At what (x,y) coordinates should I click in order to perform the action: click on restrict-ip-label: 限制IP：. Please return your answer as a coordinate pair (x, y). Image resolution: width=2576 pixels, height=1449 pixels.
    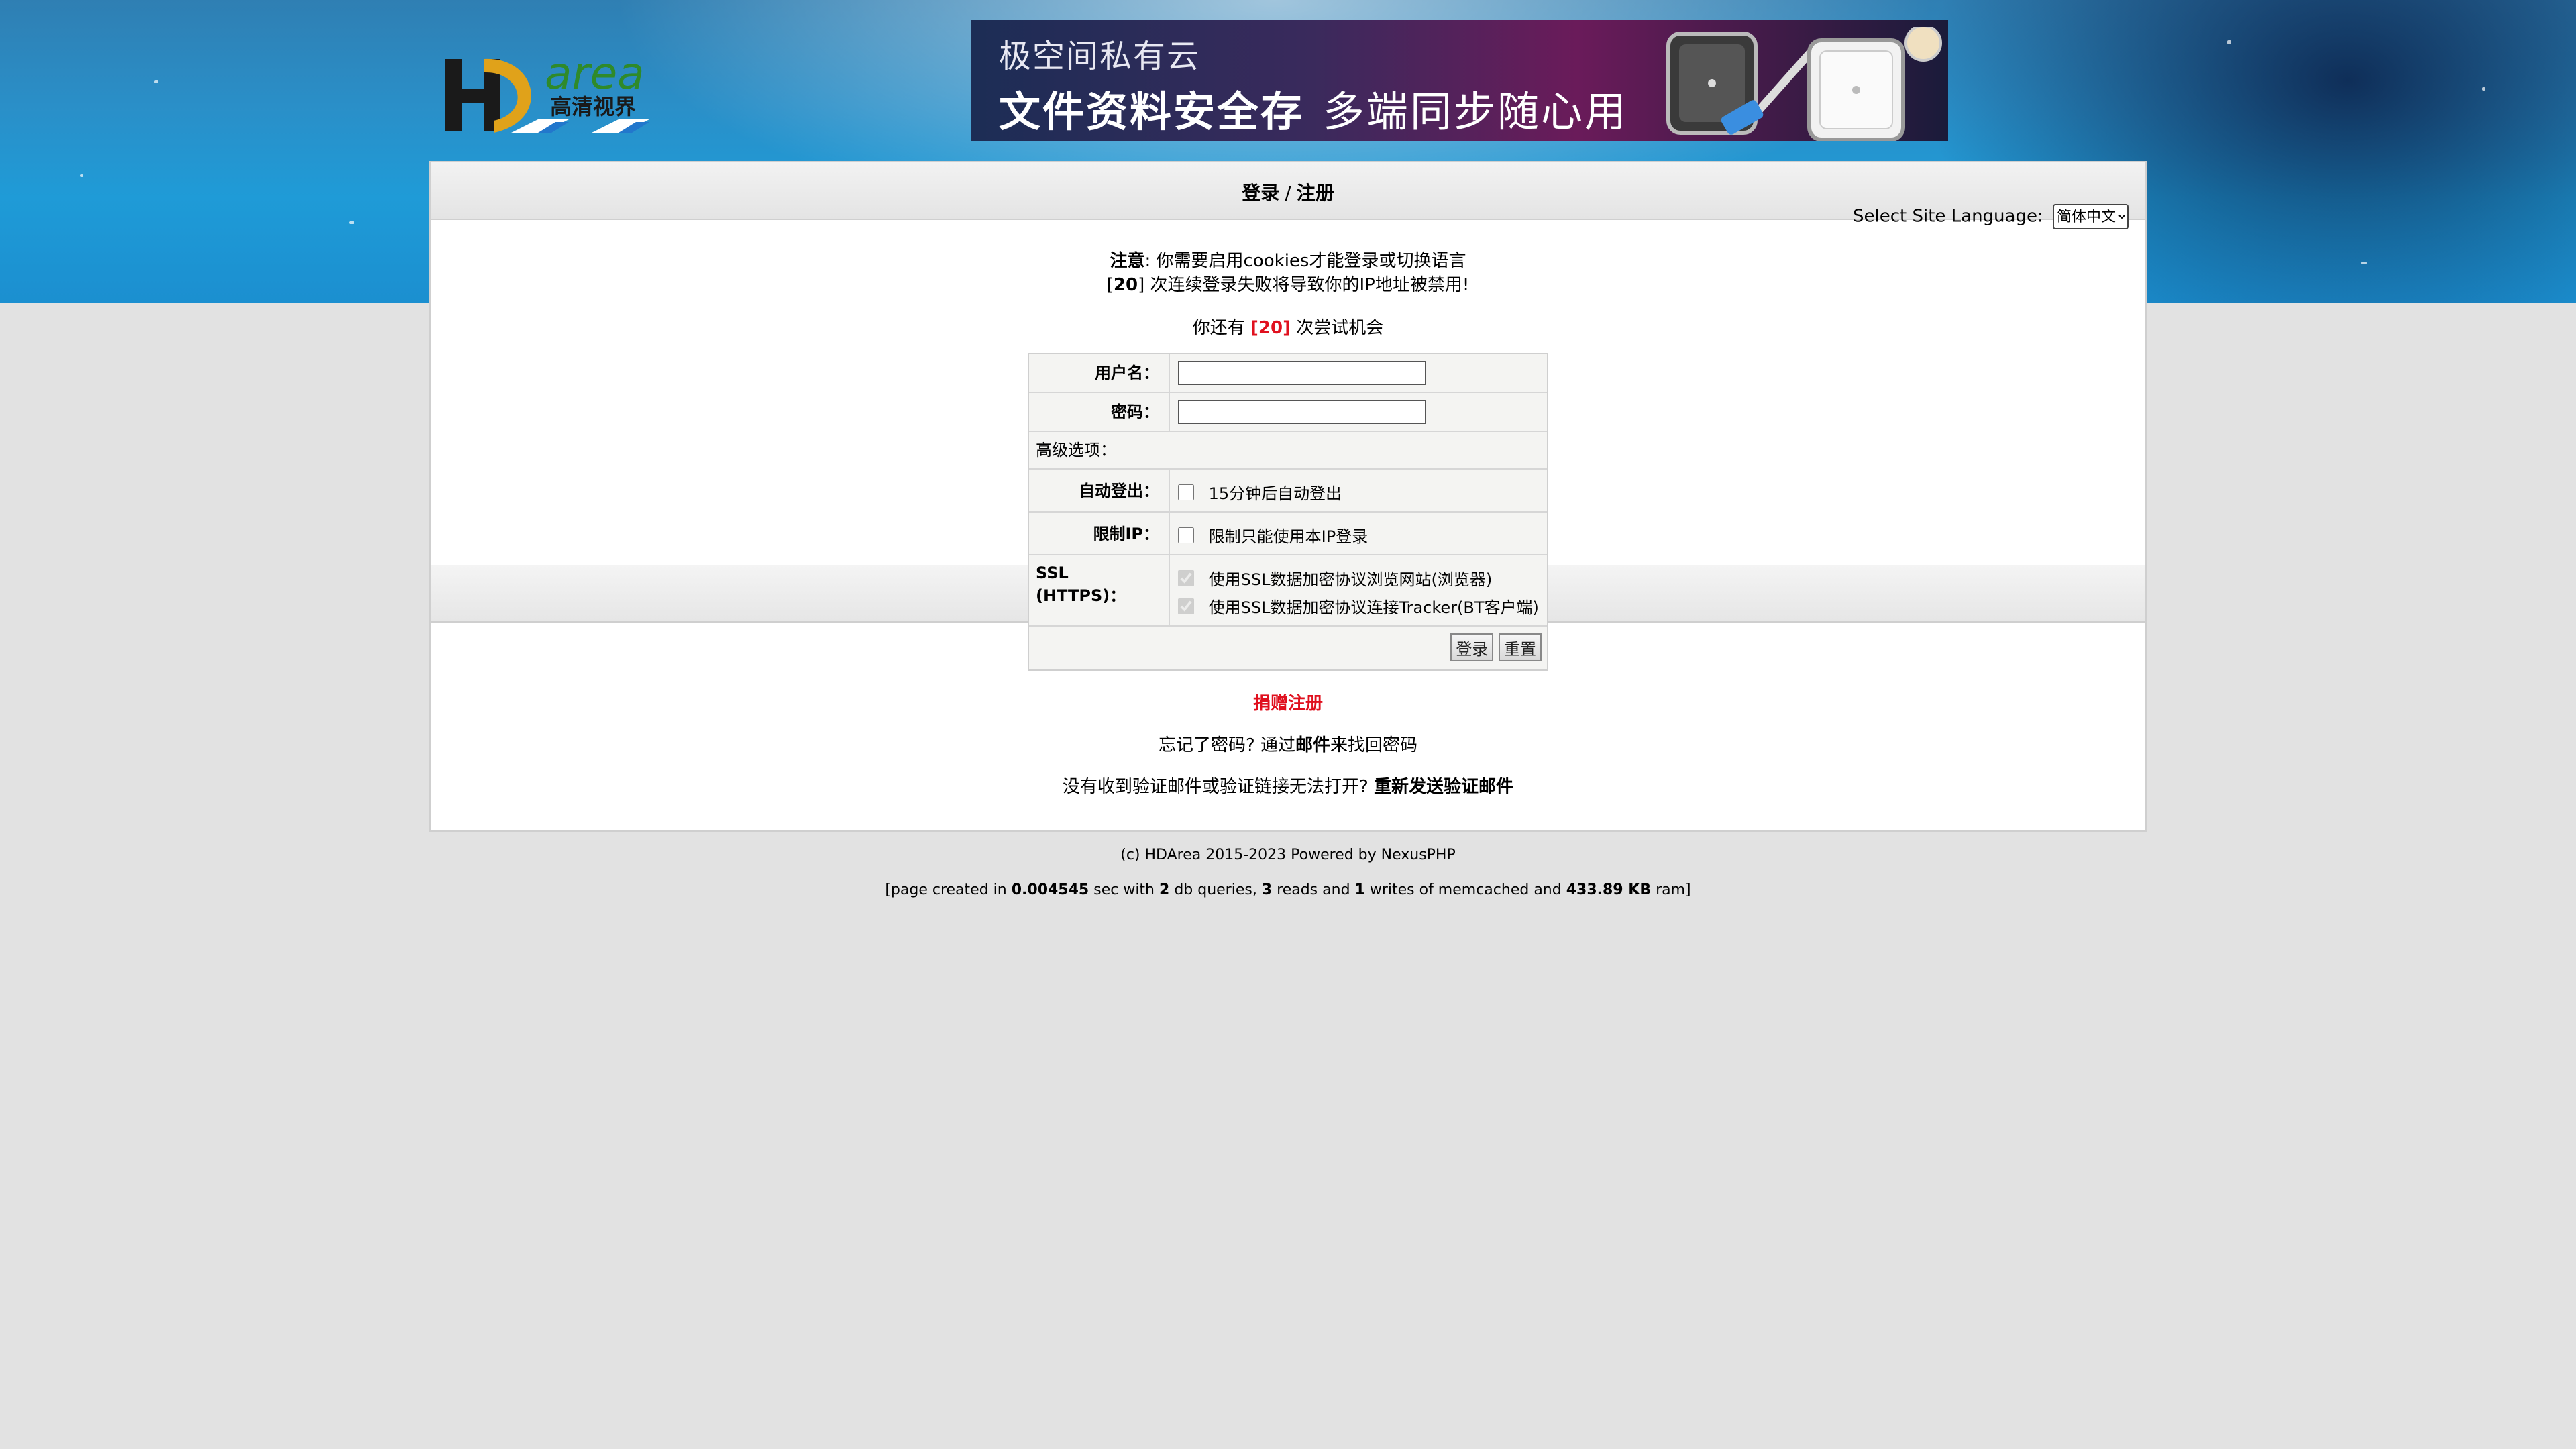
    Looking at the image, I should click on (1099, 533).